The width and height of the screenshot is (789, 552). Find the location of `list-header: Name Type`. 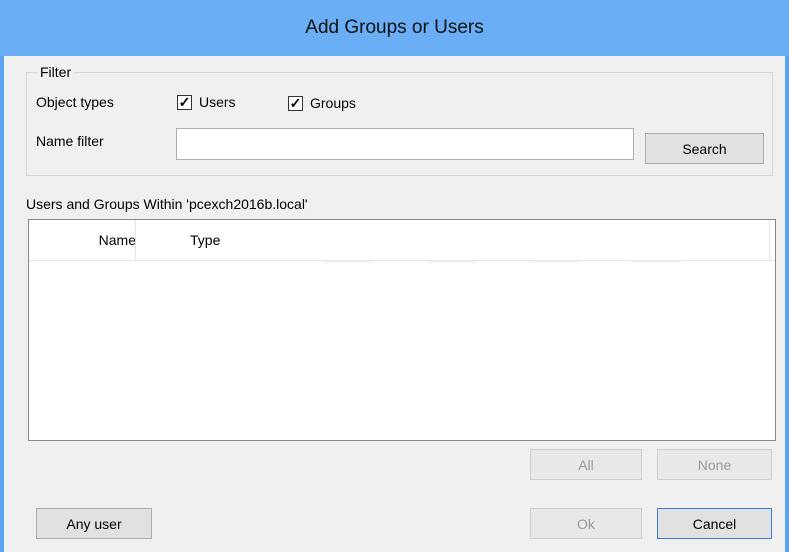

list-header: Name Type is located at coordinates (402, 240).